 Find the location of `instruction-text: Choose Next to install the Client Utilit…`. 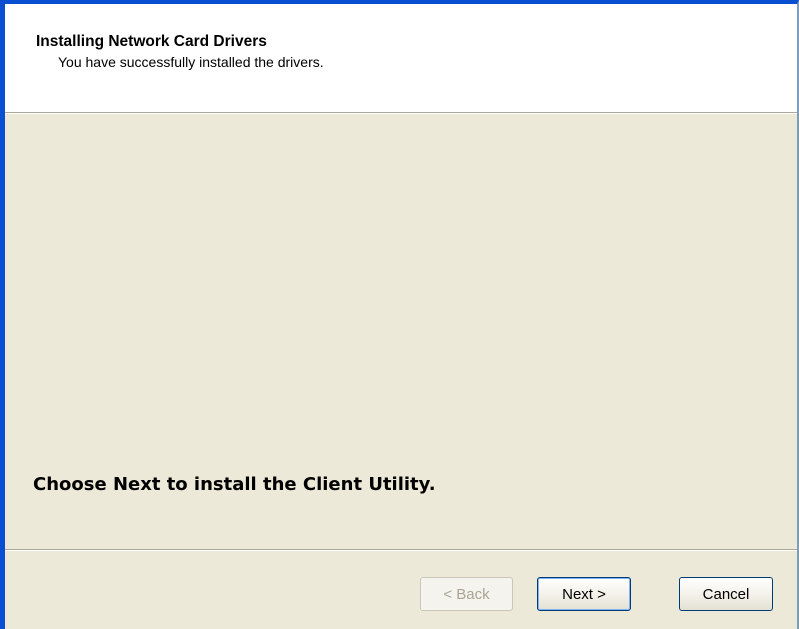

instruction-text: Choose Next to install the Client Utilit… is located at coordinates (234, 484).